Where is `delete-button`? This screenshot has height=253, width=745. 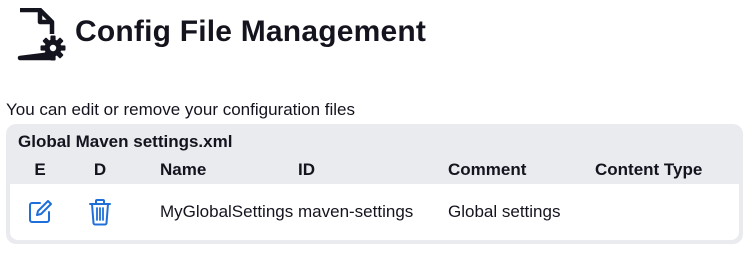 delete-button is located at coordinates (100, 212).